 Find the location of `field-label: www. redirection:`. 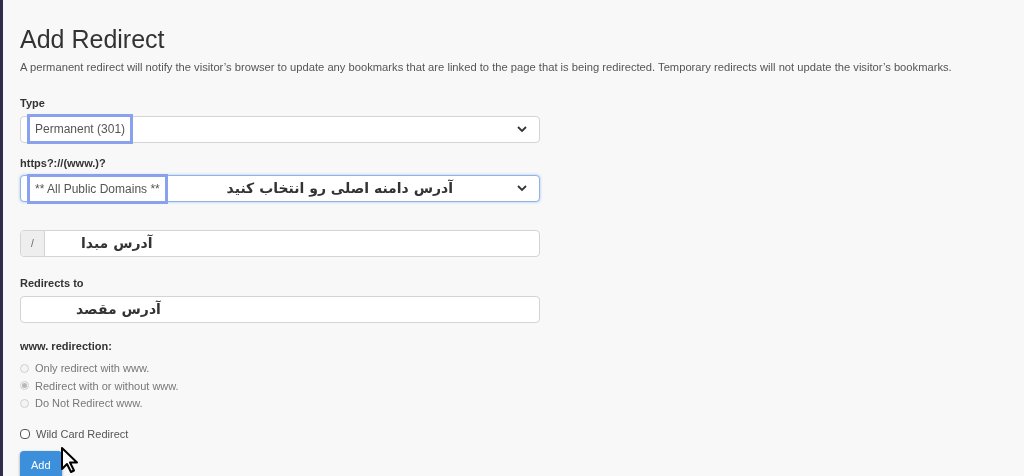

field-label: www. redirection: is located at coordinates (66, 346).